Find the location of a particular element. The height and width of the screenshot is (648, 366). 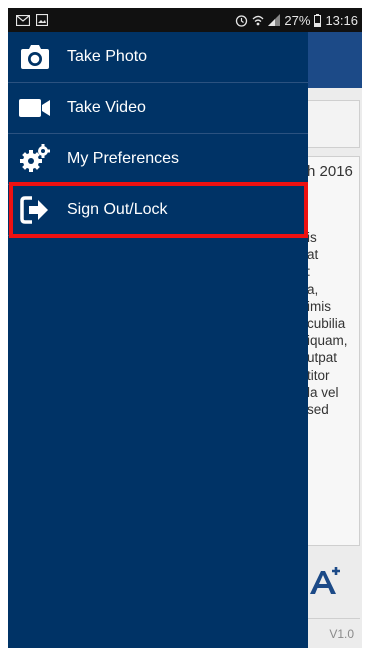

menu-item-label: Take Video is located at coordinates (106, 107).